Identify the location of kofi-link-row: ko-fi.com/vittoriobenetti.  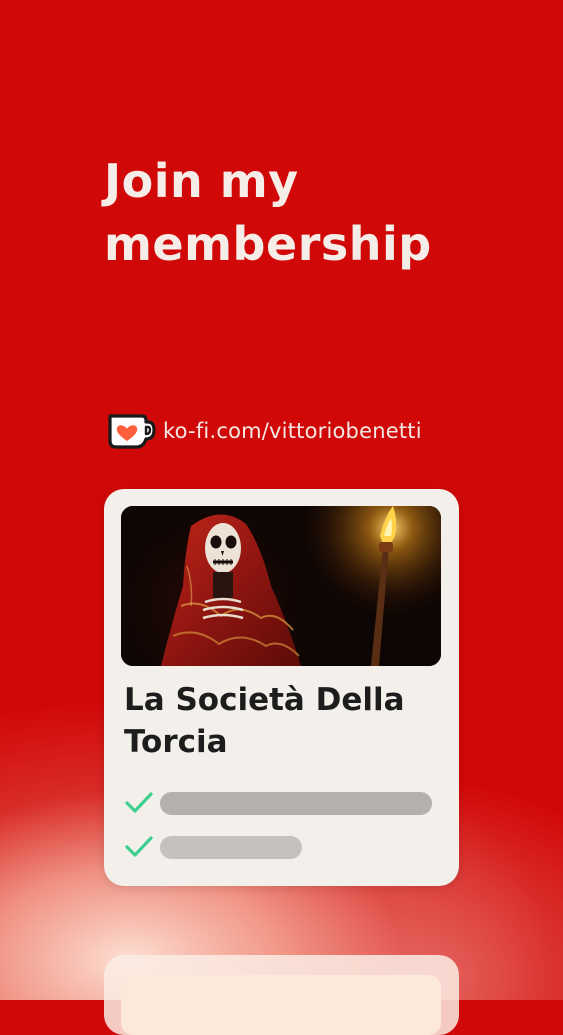
(263, 431).